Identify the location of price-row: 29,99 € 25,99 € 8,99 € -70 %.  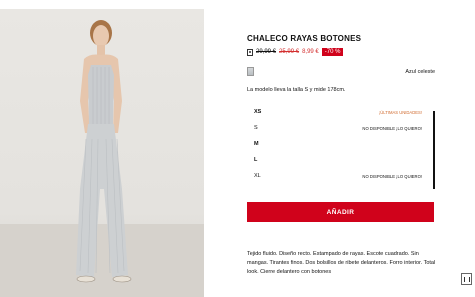
(295, 52).